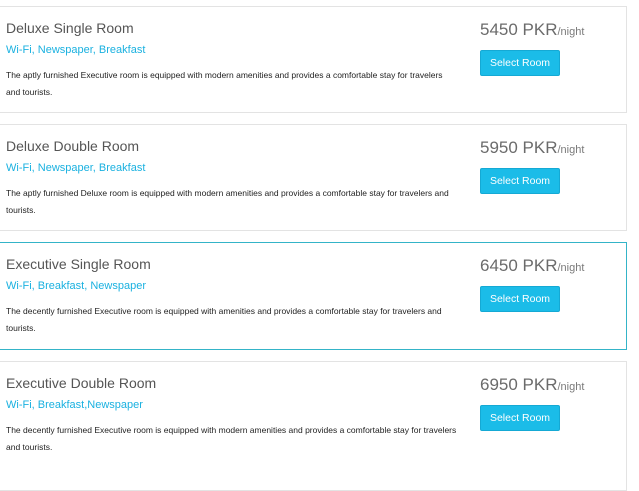 The width and height of the screenshot is (639, 491). I want to click on room-amenities: Wi-Fi, Breakfast,Newspaper, so click(74, 405).